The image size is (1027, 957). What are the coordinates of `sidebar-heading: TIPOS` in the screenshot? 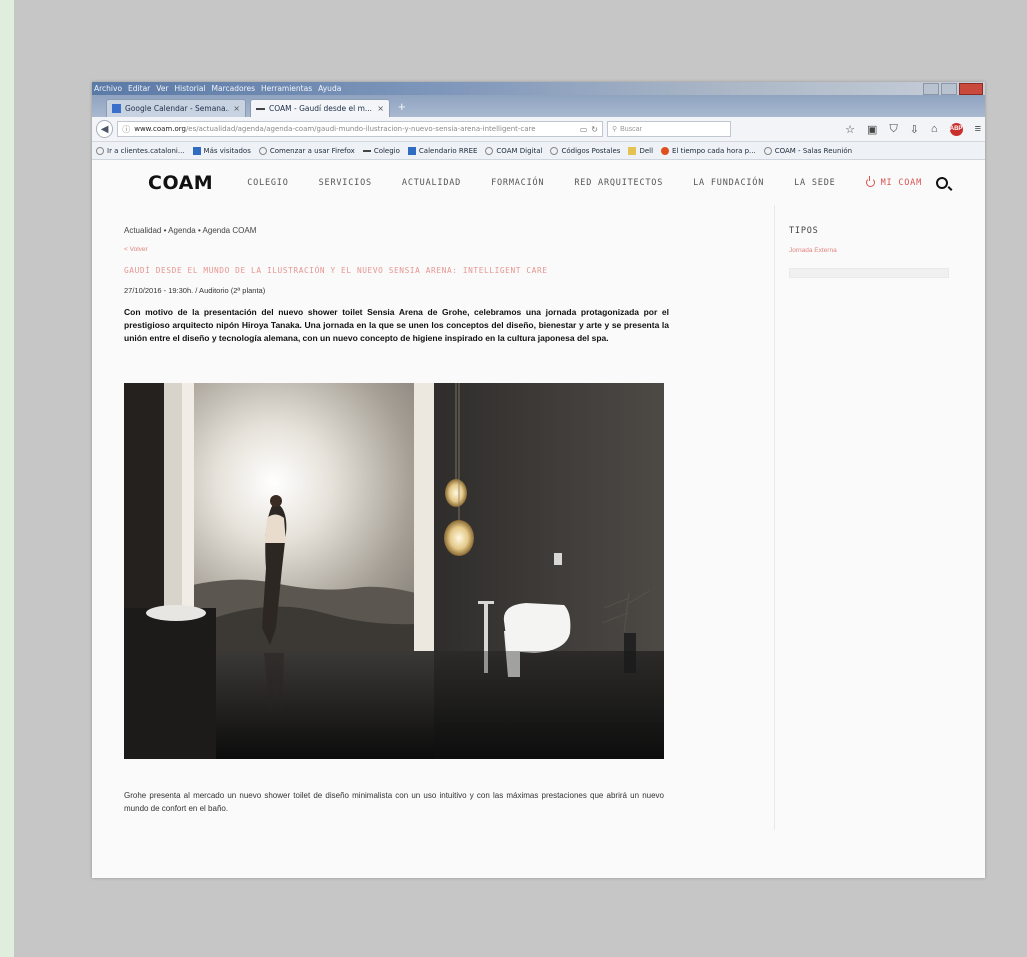 It's located at (804, 231).